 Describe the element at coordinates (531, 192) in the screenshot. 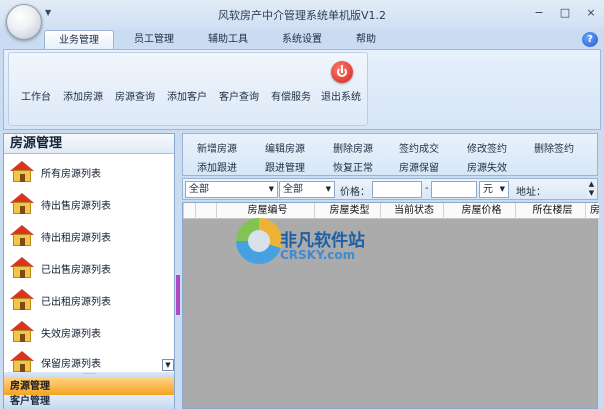

I see `address-label: 地址：` at that location.